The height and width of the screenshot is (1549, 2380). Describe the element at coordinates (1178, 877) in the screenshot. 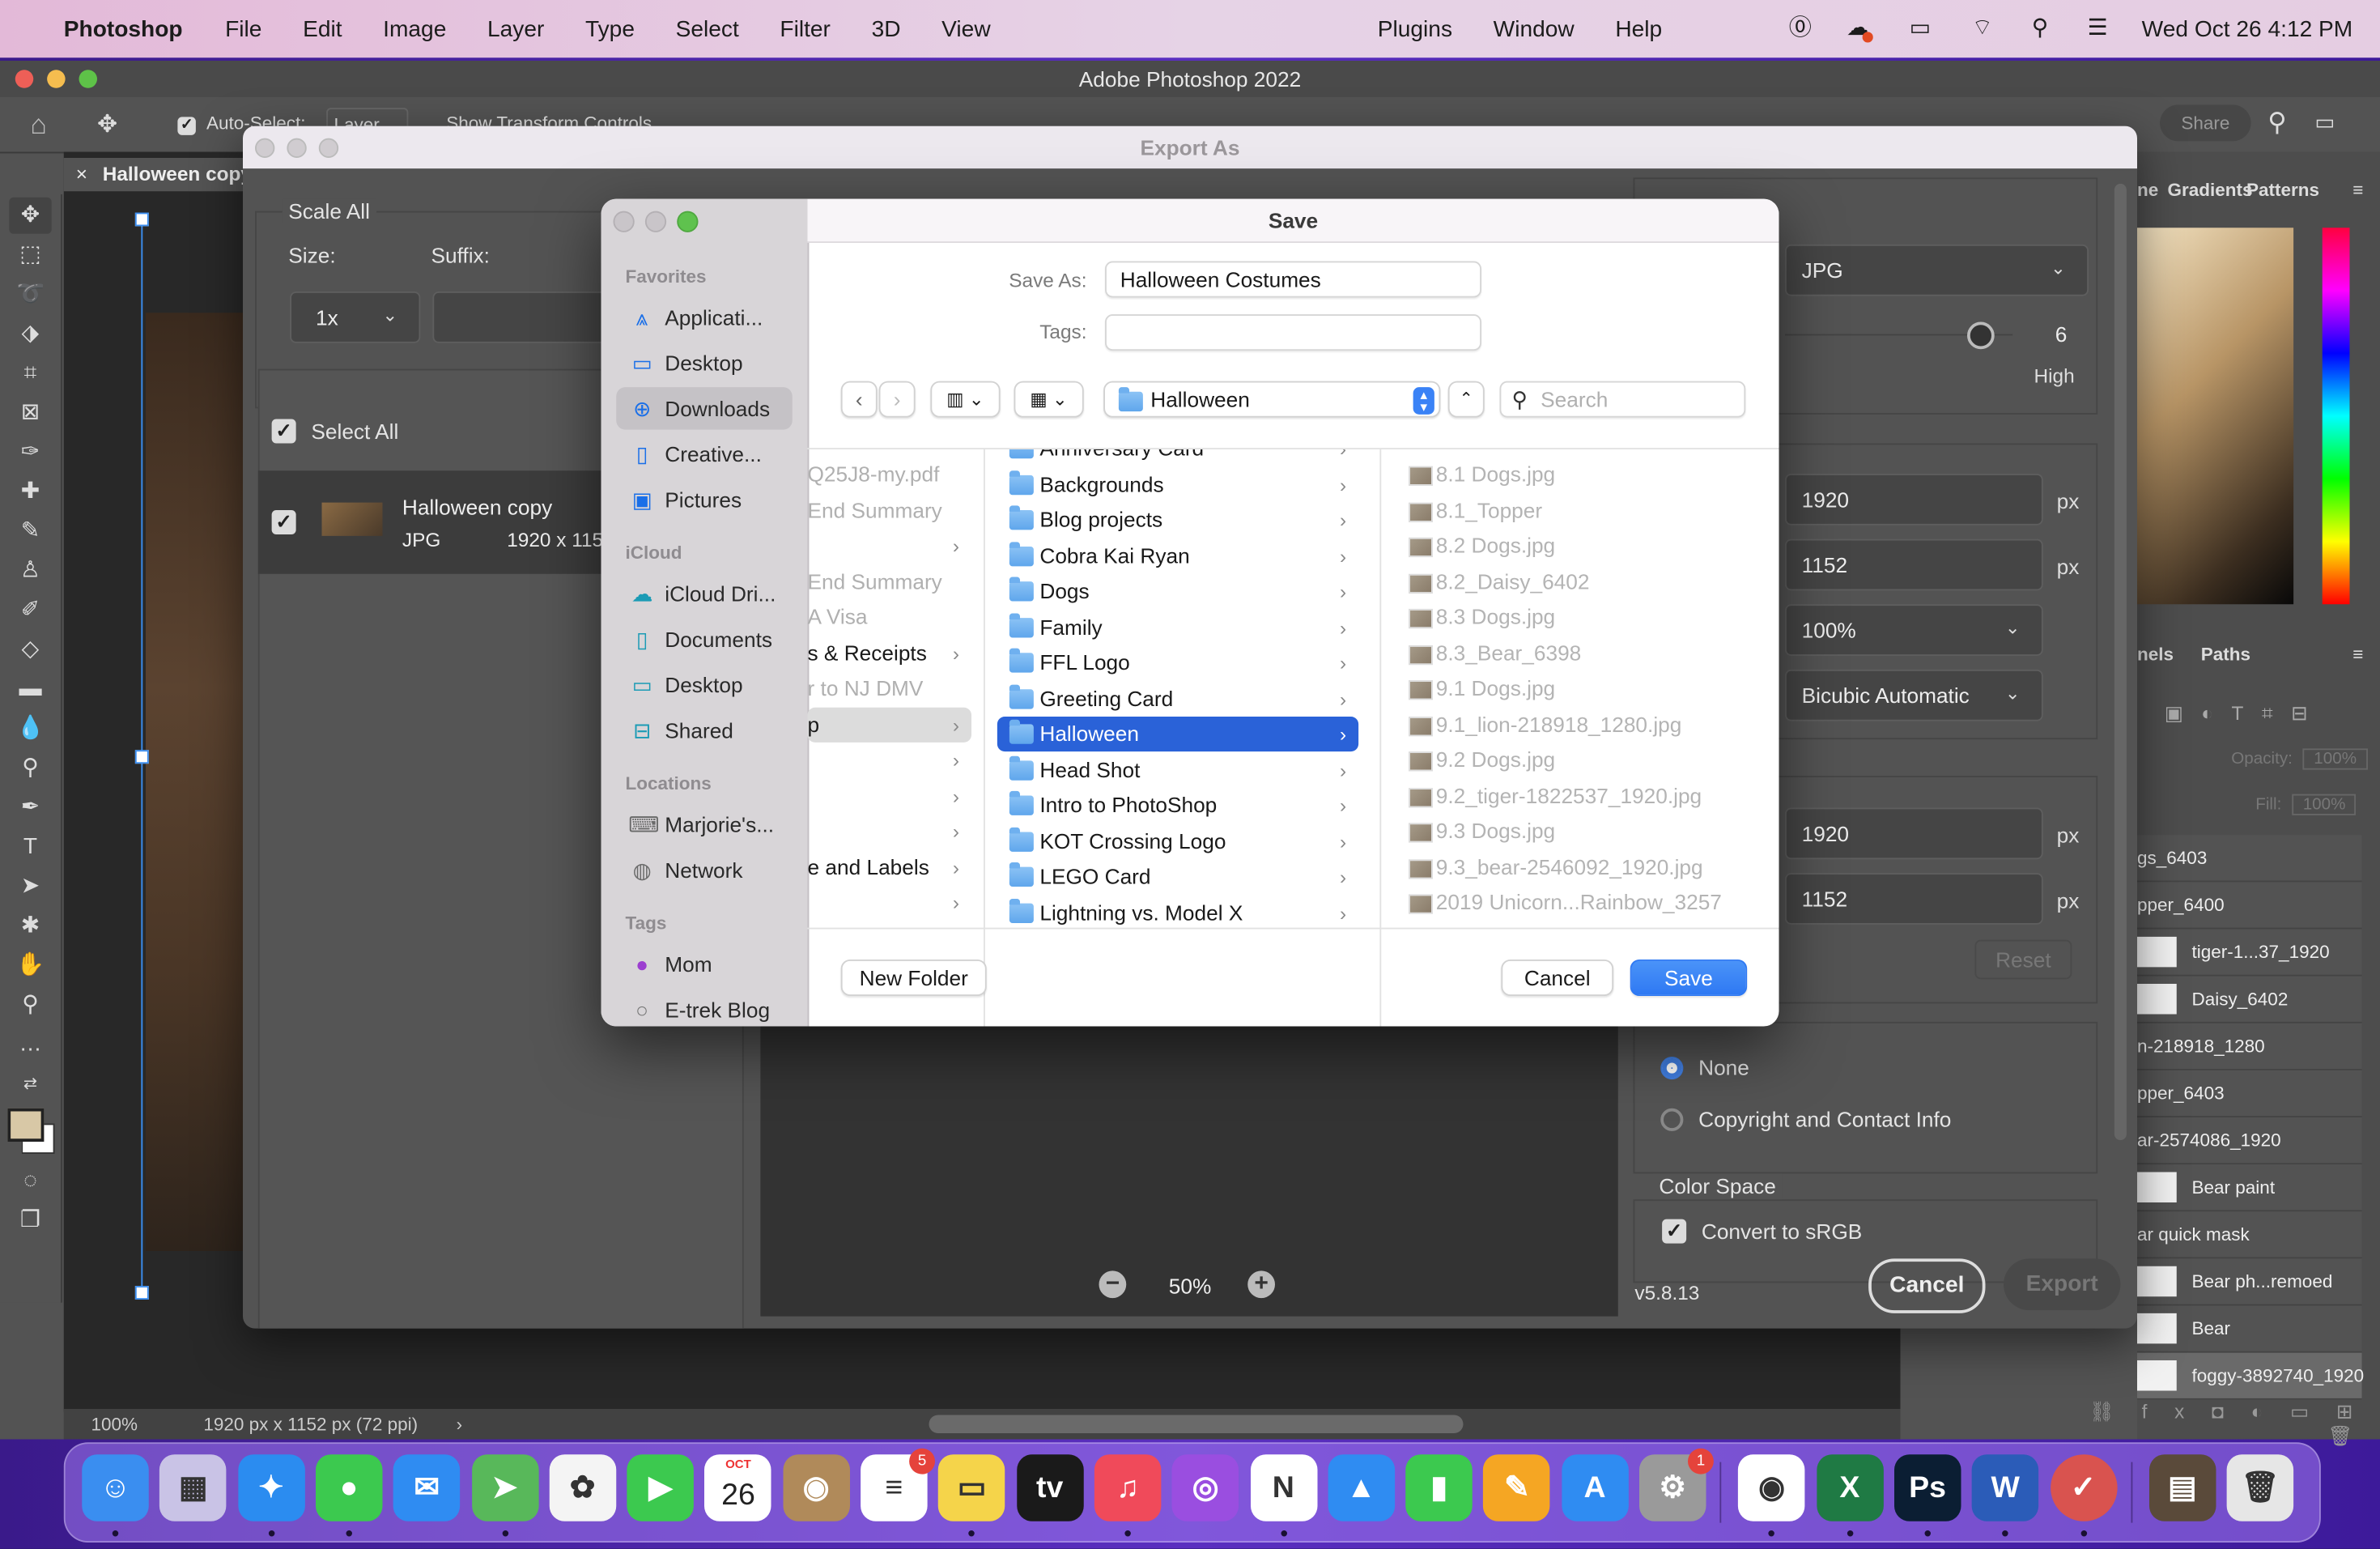

I see `folder-item: LEGO Card›` at that location.